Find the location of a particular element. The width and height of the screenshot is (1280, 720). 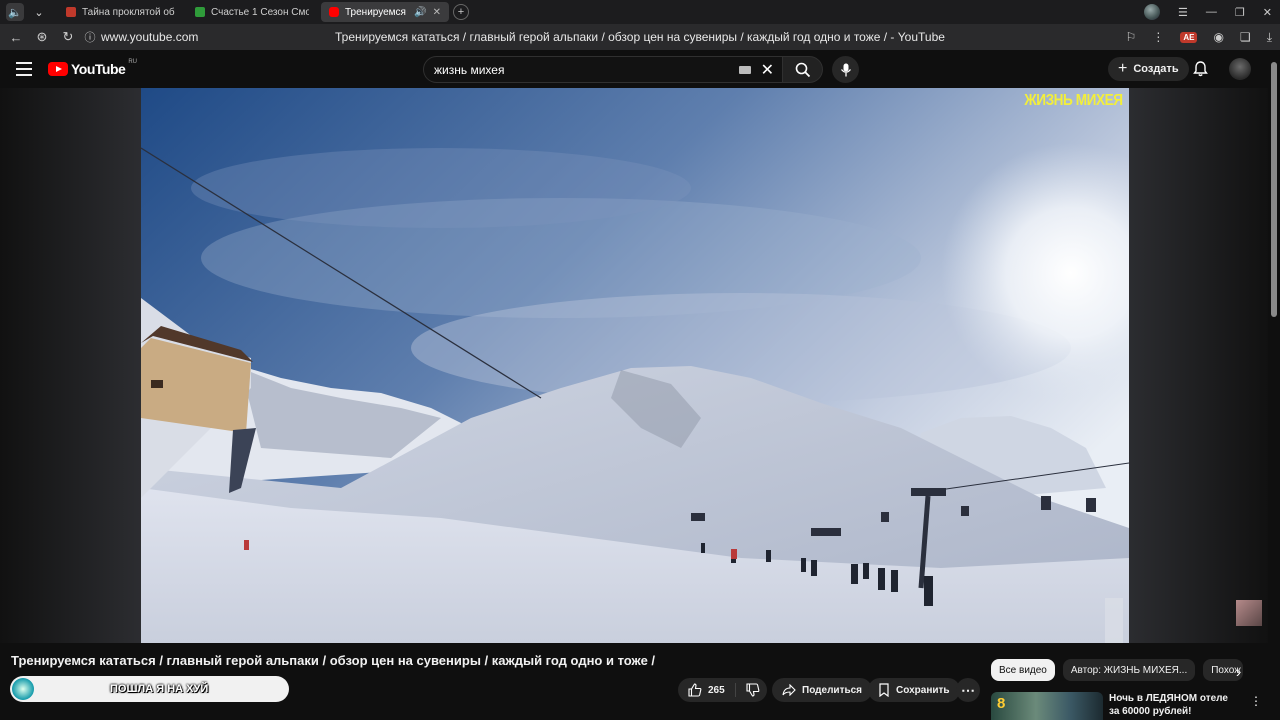

speaker-icon: 🔈 is located at coordinates (15, 12).